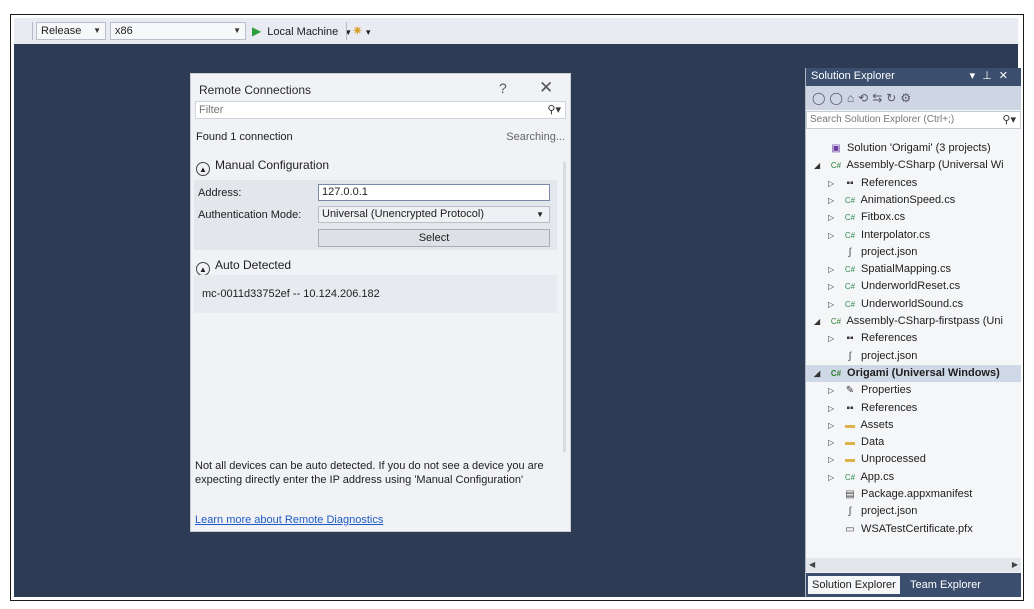 This screenshot has width=1034, height=609. Describe the element at coordinates (917, 148) in the screenshot. I see `tree-item-label: Solution 'Origami' (3 projects)` at that location.